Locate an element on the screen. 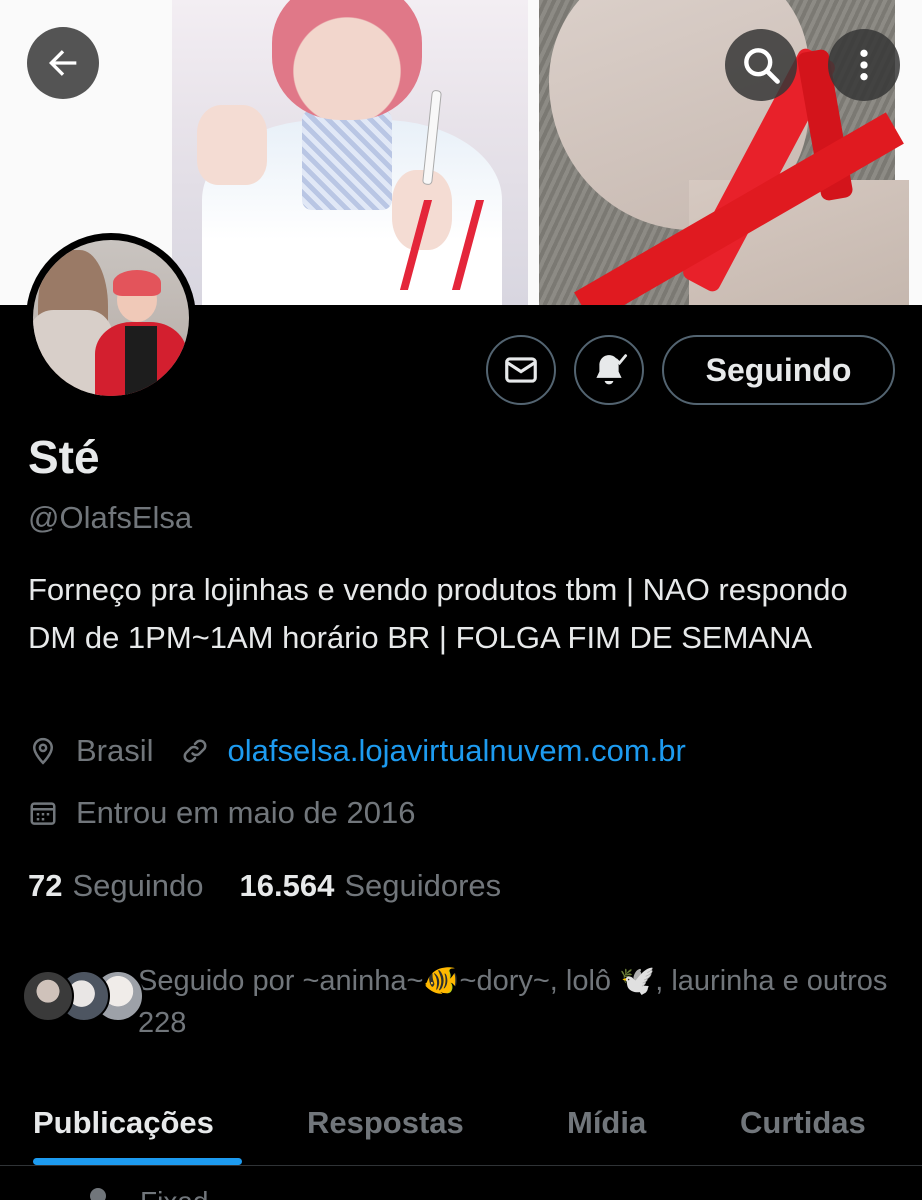  more-vertical-icon is located at coordinates (864, 65).